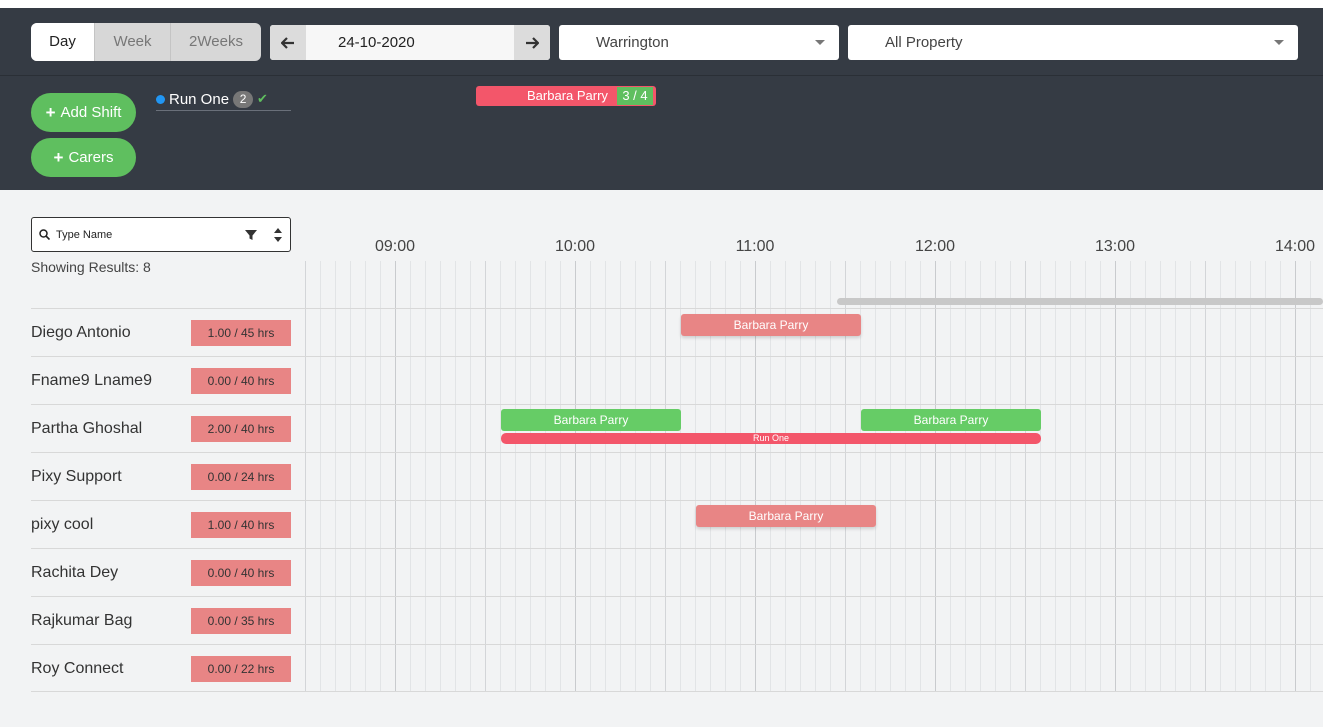 The image size is (1323, 727). Describe the element at coordinates (81, 621) in the screenshot. I see `carer-name: Rajkumar Bag` at that location.